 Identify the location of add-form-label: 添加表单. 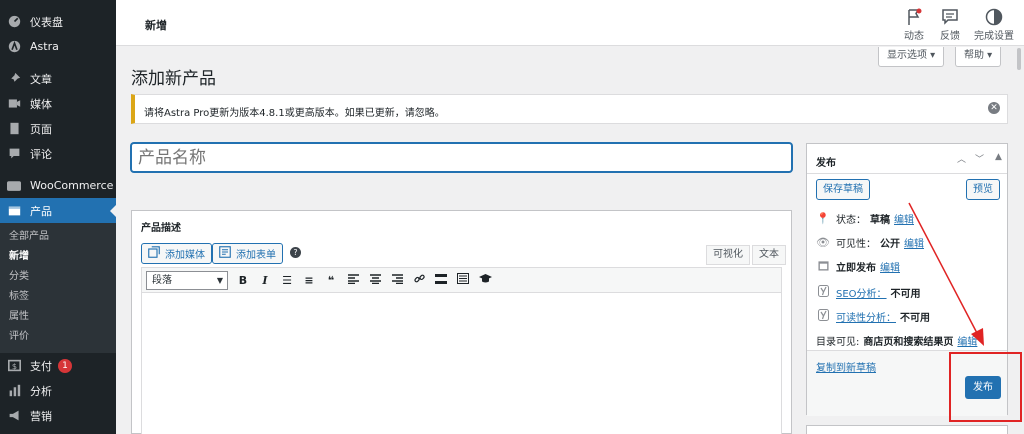
(256, 255).